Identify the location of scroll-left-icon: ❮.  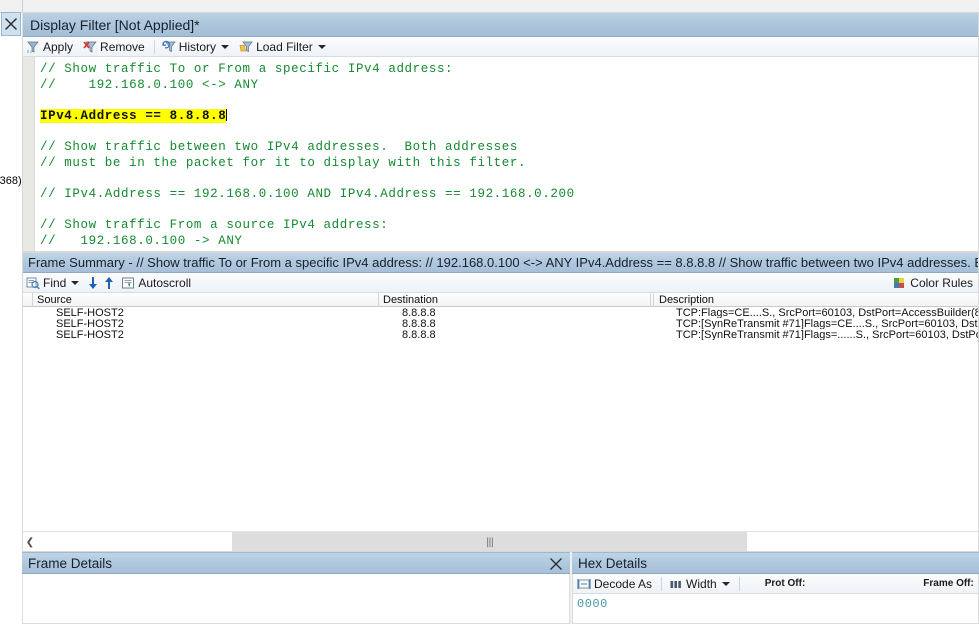
(30, 542).